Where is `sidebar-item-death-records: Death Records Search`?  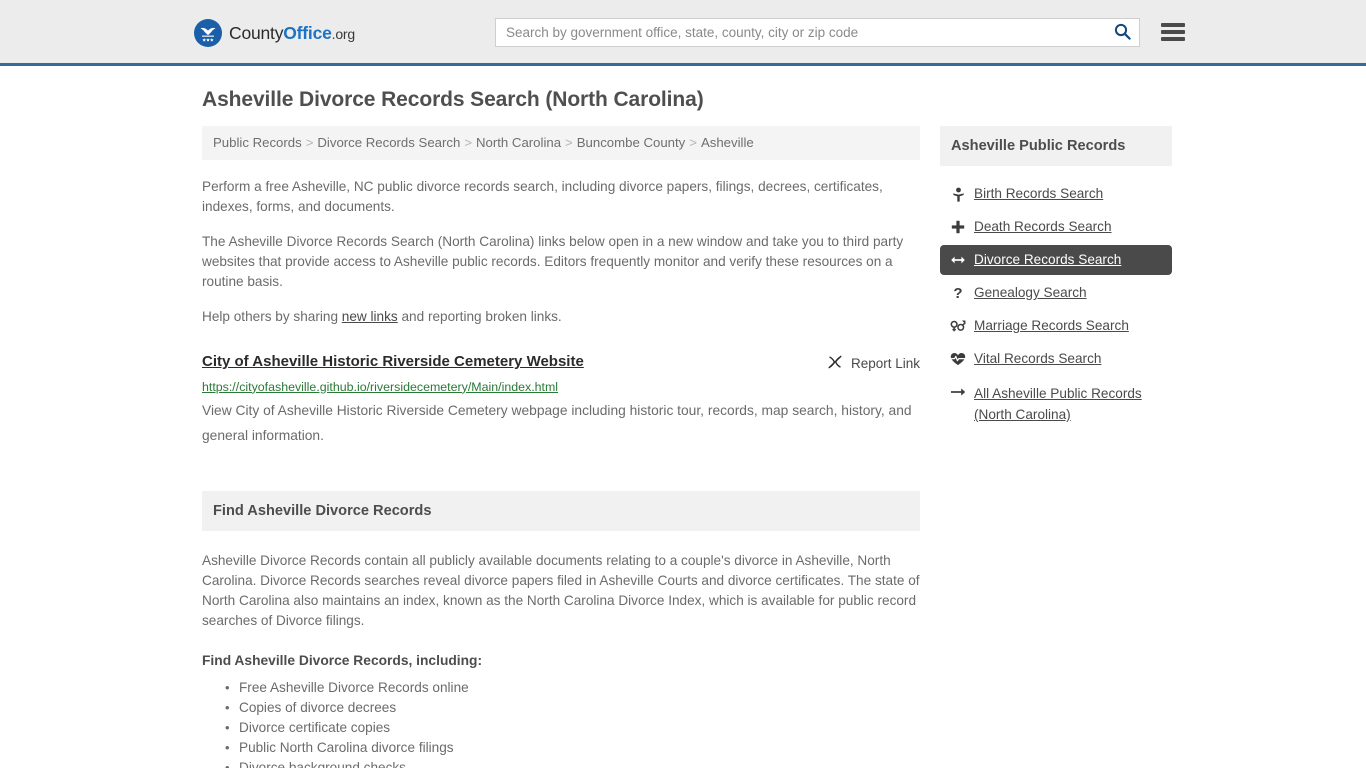
sidebar-item-death-records: Death Records Search is located at coordinates (1056, 227).